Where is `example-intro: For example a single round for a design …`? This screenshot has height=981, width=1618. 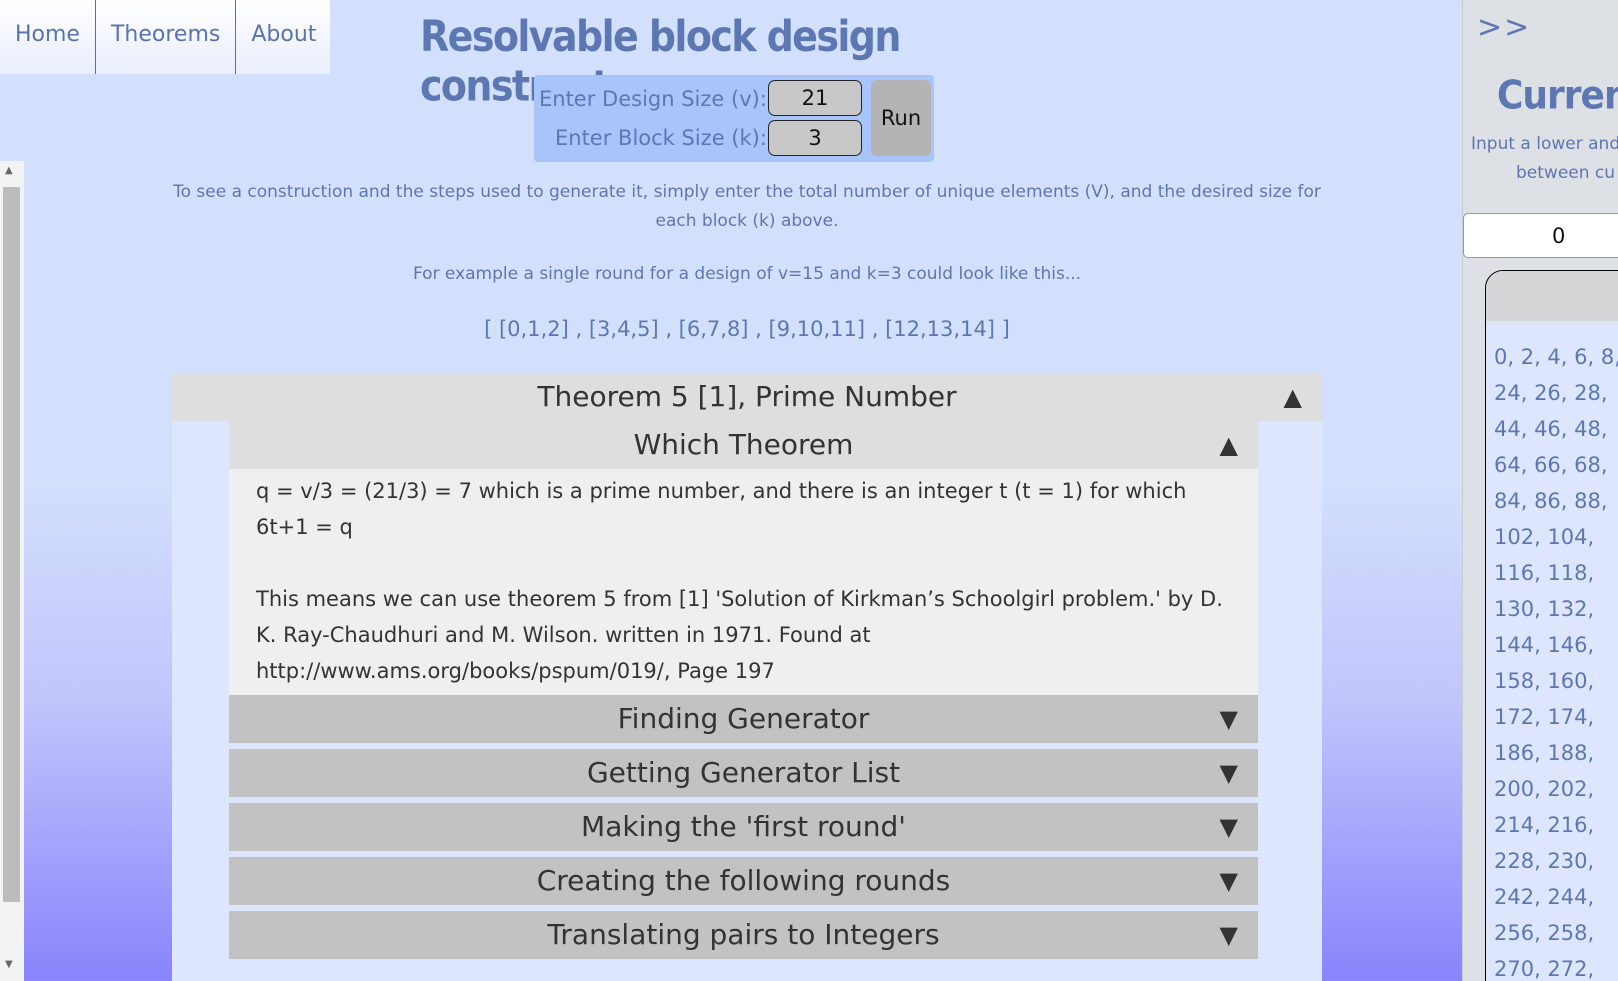 example-intro: For example a single round for a design … is located at coordinates (747, 274).